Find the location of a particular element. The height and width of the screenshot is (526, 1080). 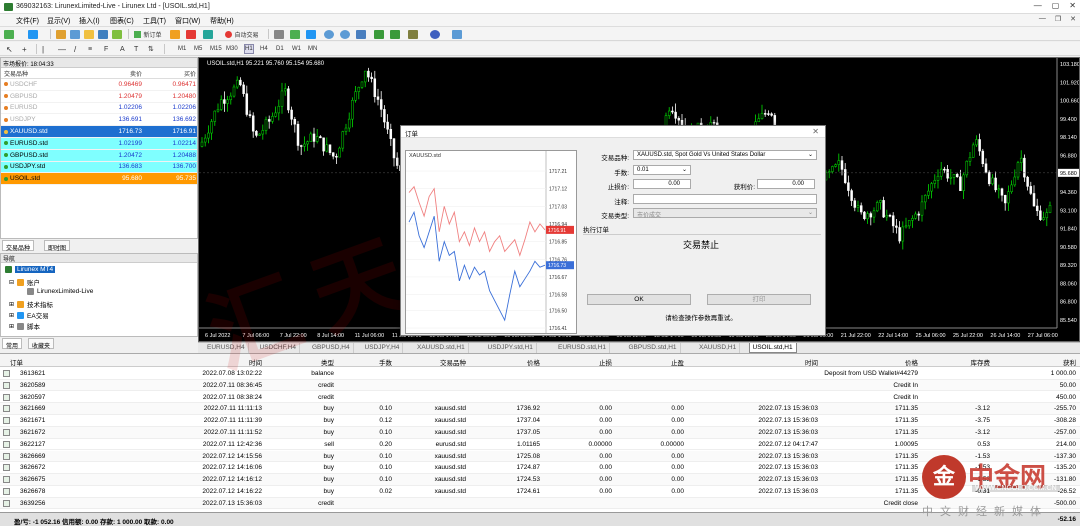

data-window-icon is located at coordinates (75, 34).